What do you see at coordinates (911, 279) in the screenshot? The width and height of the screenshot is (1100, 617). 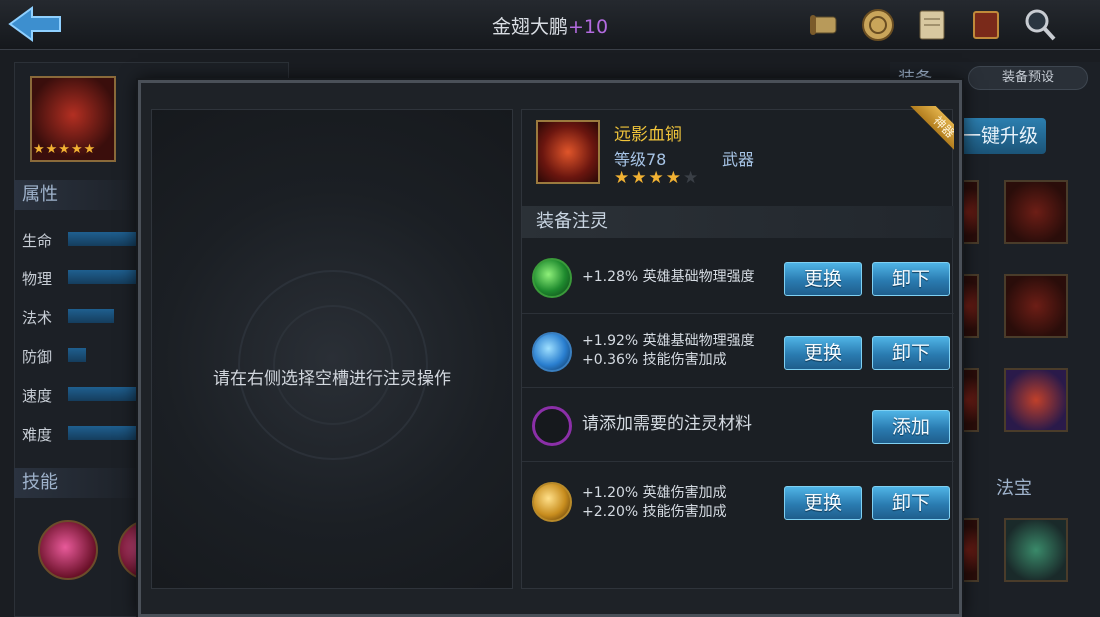 I see `remove-button-slot-1: 卸下` at bounding box center [911, 279].